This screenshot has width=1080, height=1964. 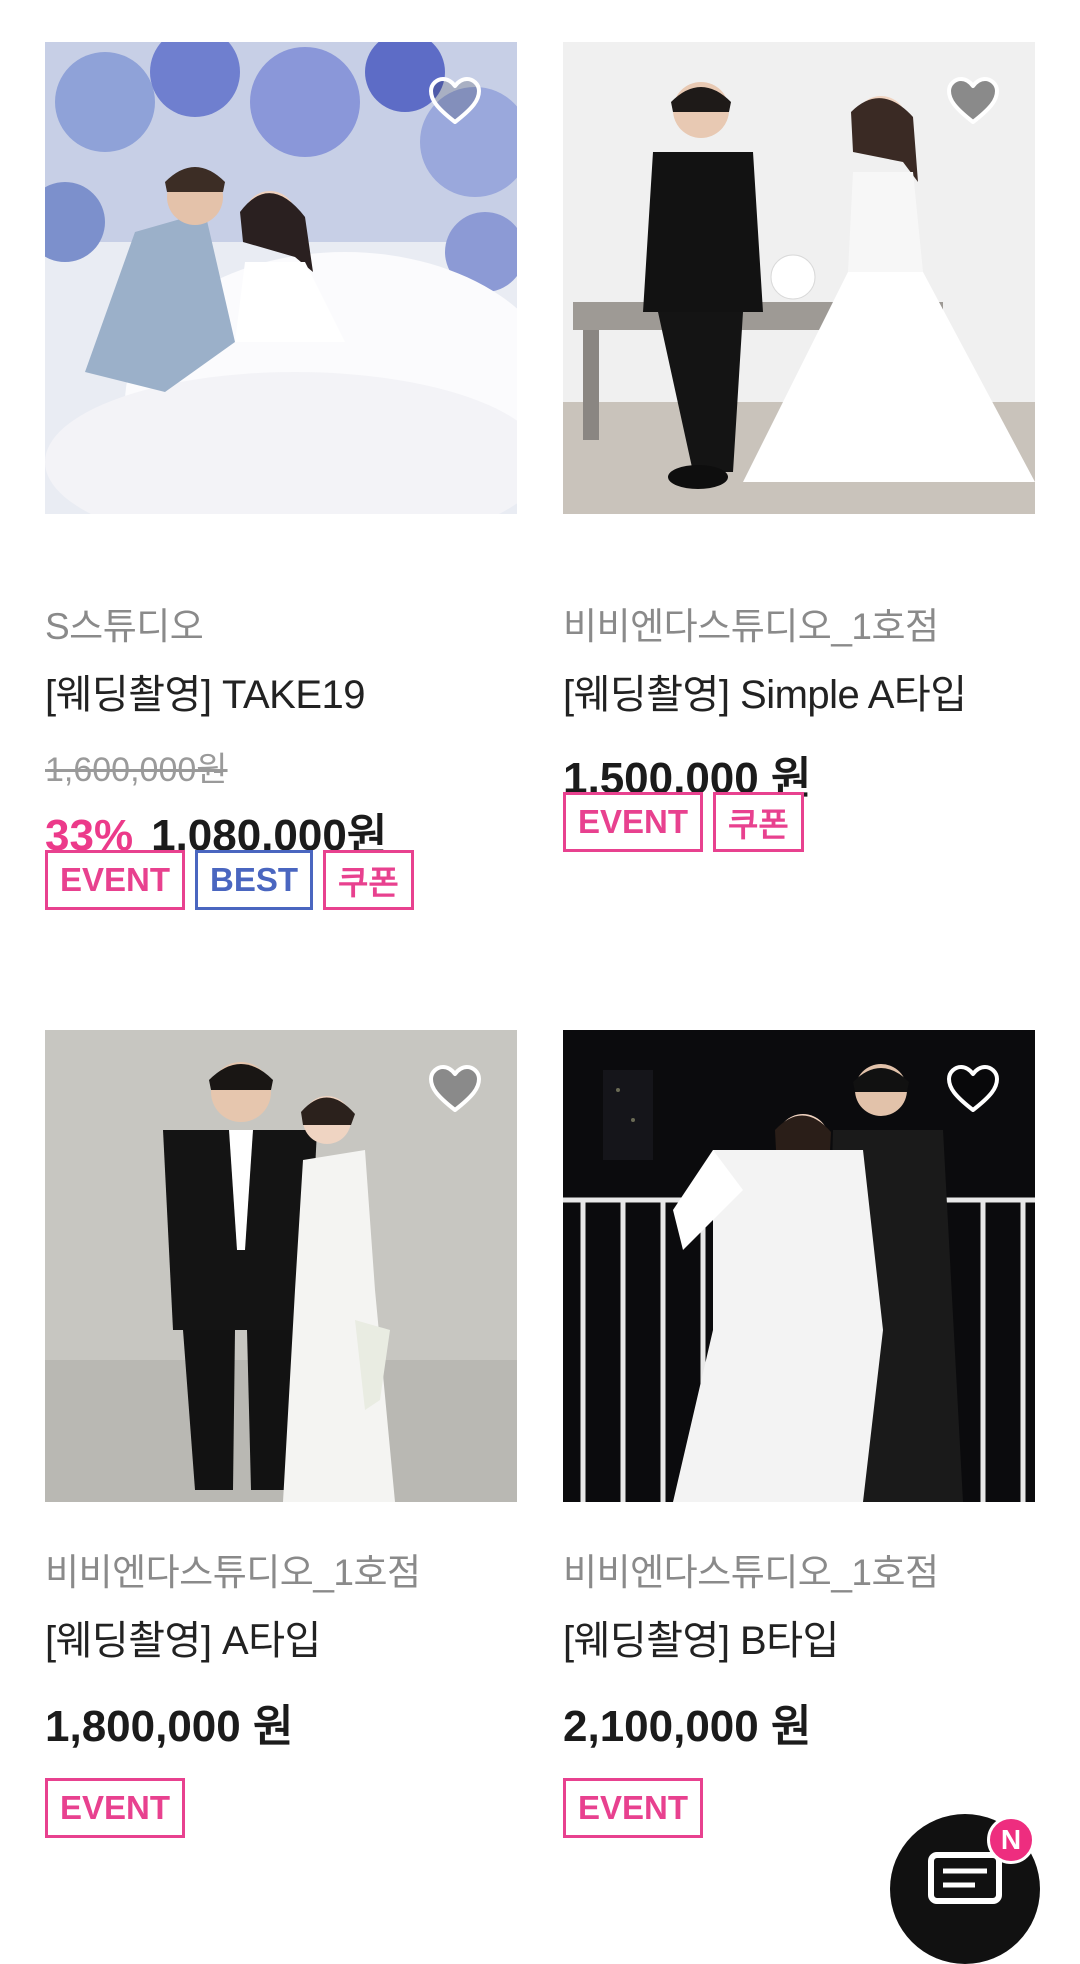 I want to click on studio-name: S스튜디오, so click(x=124, y=626).